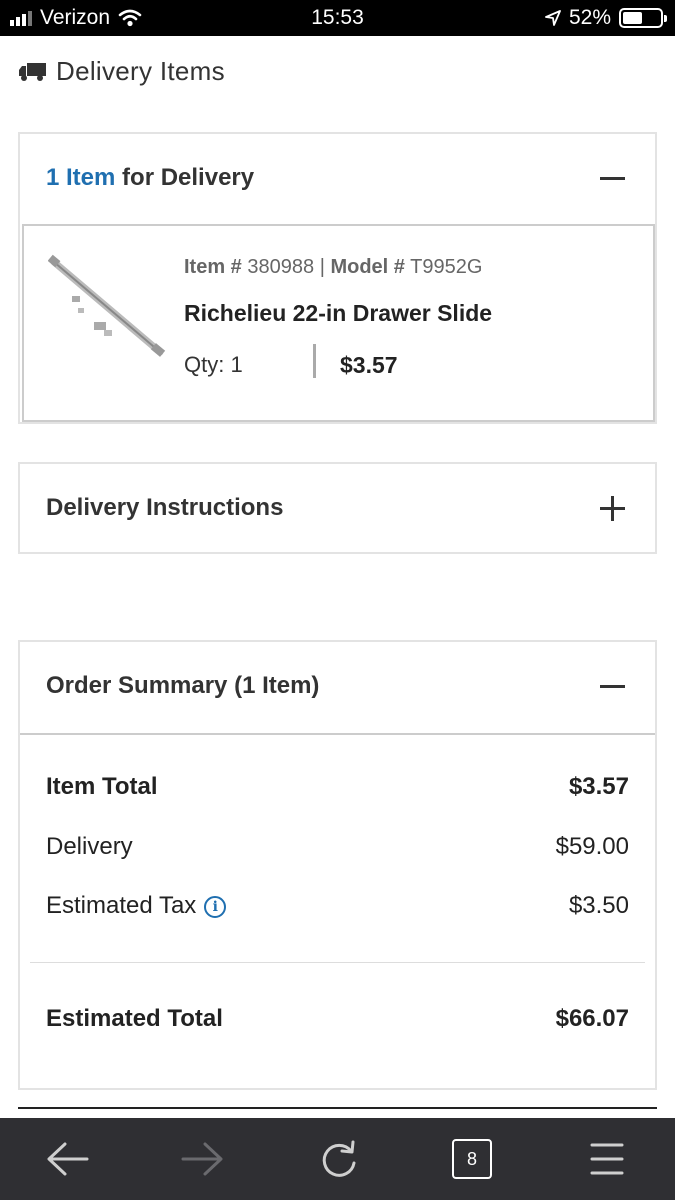  I want to click on summary-label: Delivery, so click(89, 846).